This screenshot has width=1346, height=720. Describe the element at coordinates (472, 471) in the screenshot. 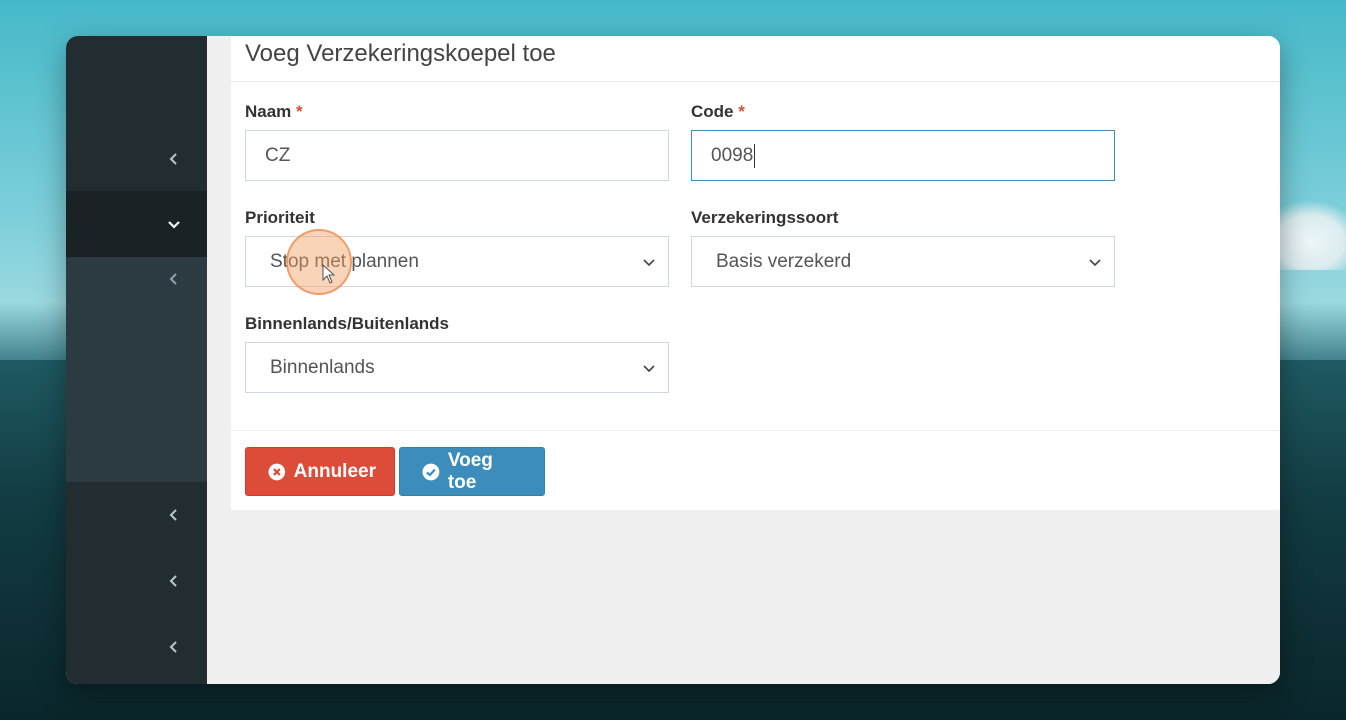

I see `submit-button: Voeg toe` at that location.